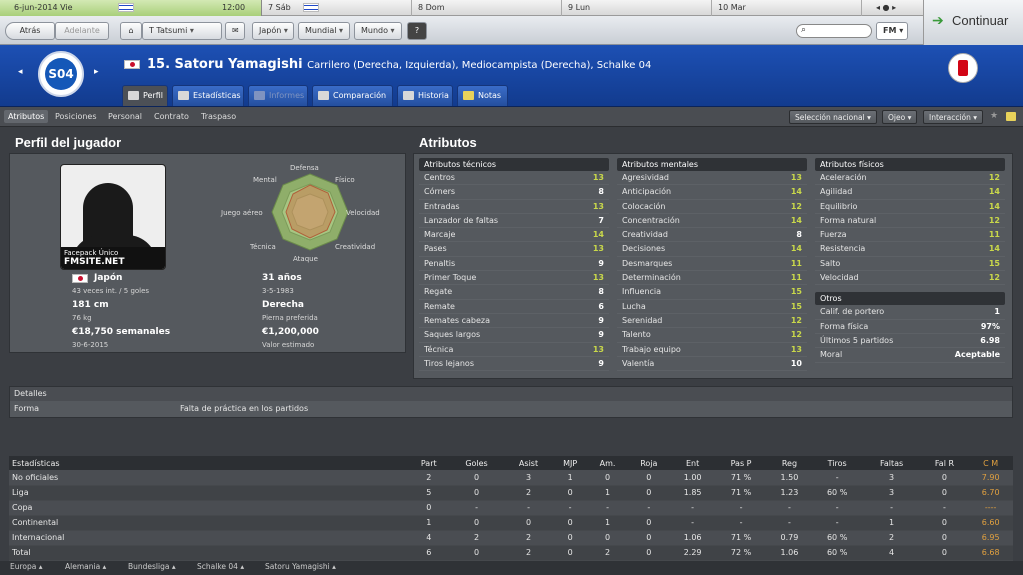 Image resolution: width=1023 pixels, height=575 pixels. I want to click on attribute-row: Agresividad 13, so click(712, 178).